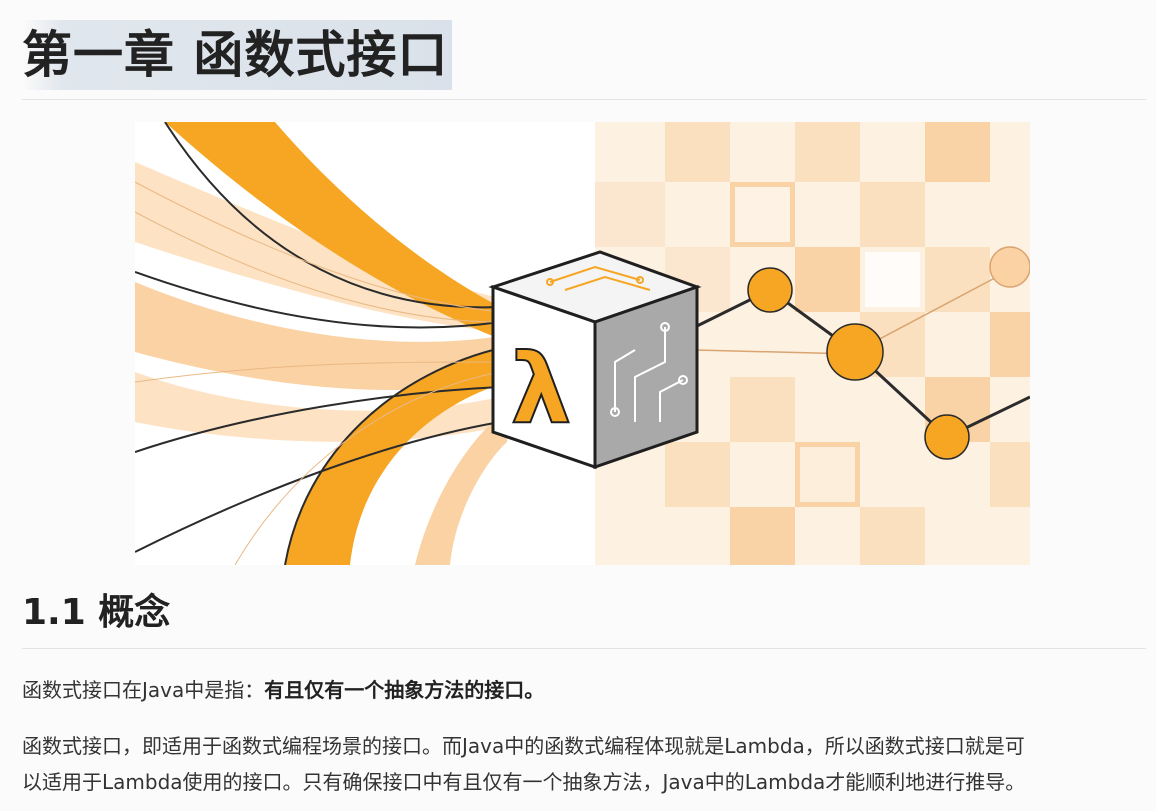  Describe the element at coordinates (404, 690) in the screenshot. I see `definition-emphasis: 有且仅有一个抽象方法的接口。` at that location.